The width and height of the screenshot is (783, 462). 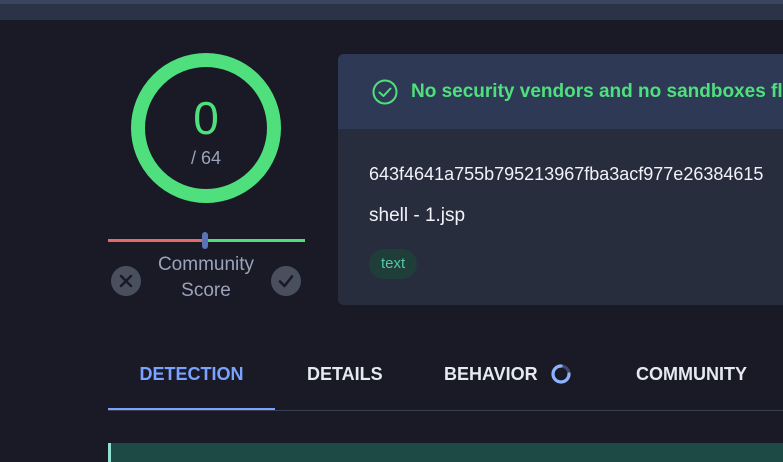 What do you see at coordinates (206, 264) in the screenshot?
I see `community-label-line1: Community` at bounding box center [206, 264].